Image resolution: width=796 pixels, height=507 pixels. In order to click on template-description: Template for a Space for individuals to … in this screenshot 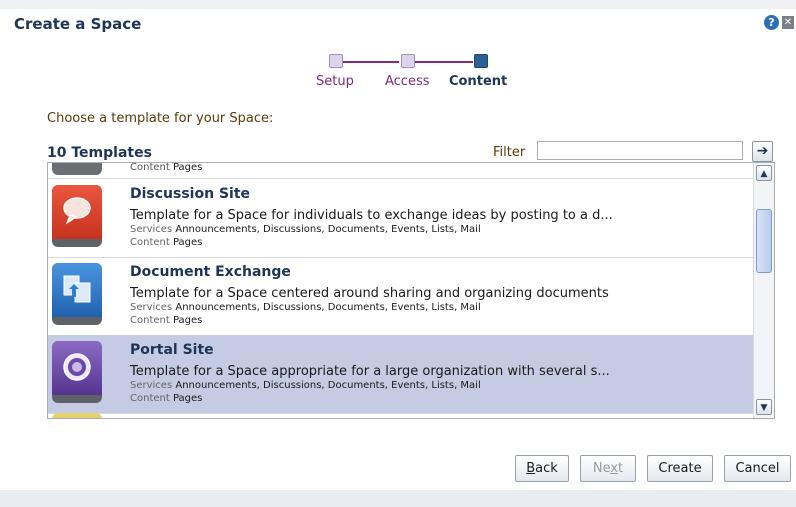, I will do `click(371, 215)`.